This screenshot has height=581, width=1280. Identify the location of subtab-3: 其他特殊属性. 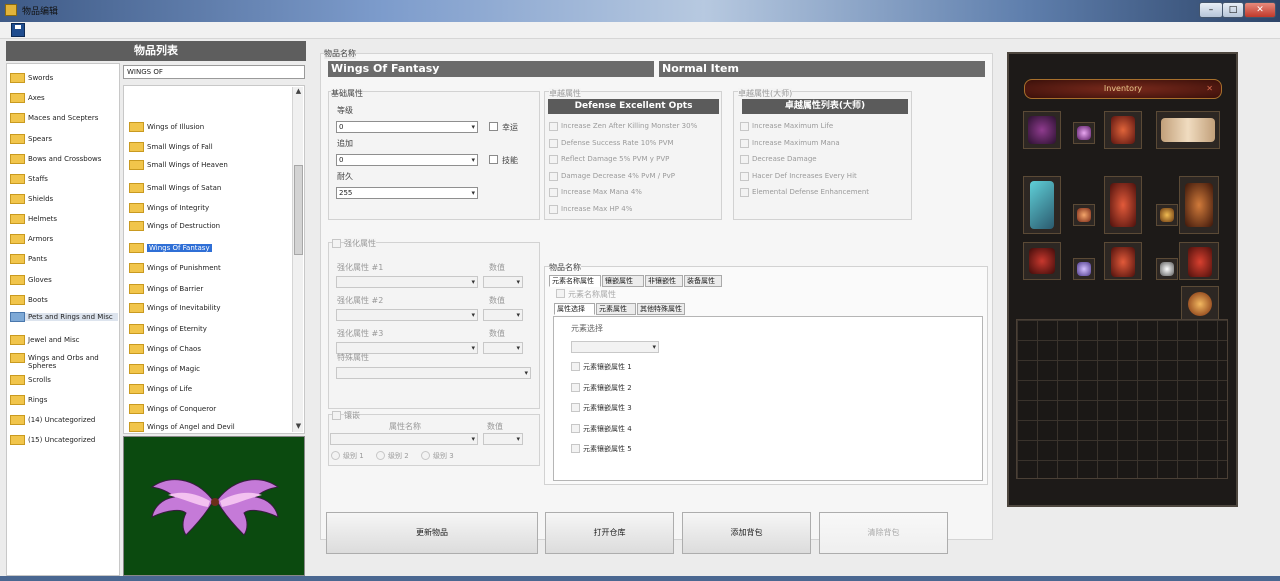
(661, 309).